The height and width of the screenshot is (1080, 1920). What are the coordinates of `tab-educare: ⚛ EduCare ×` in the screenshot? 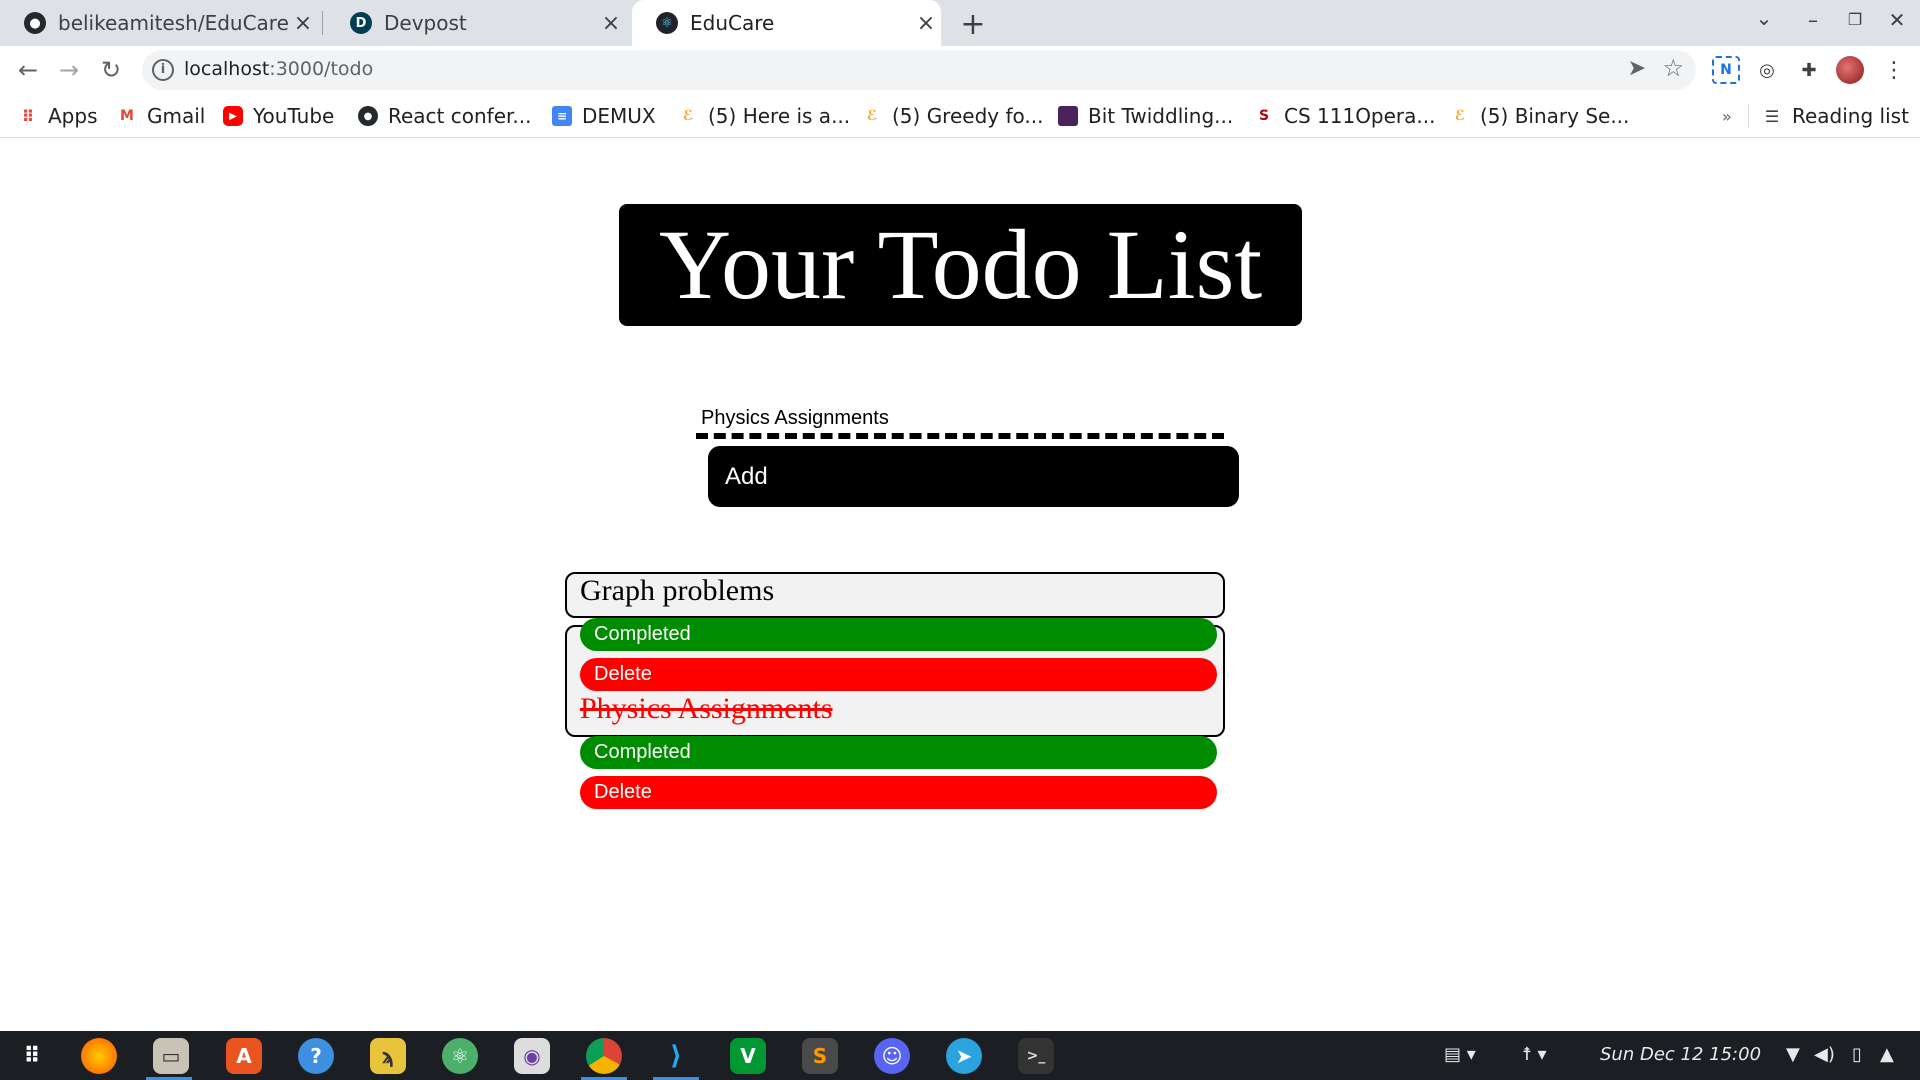 It's located at (786, 23).